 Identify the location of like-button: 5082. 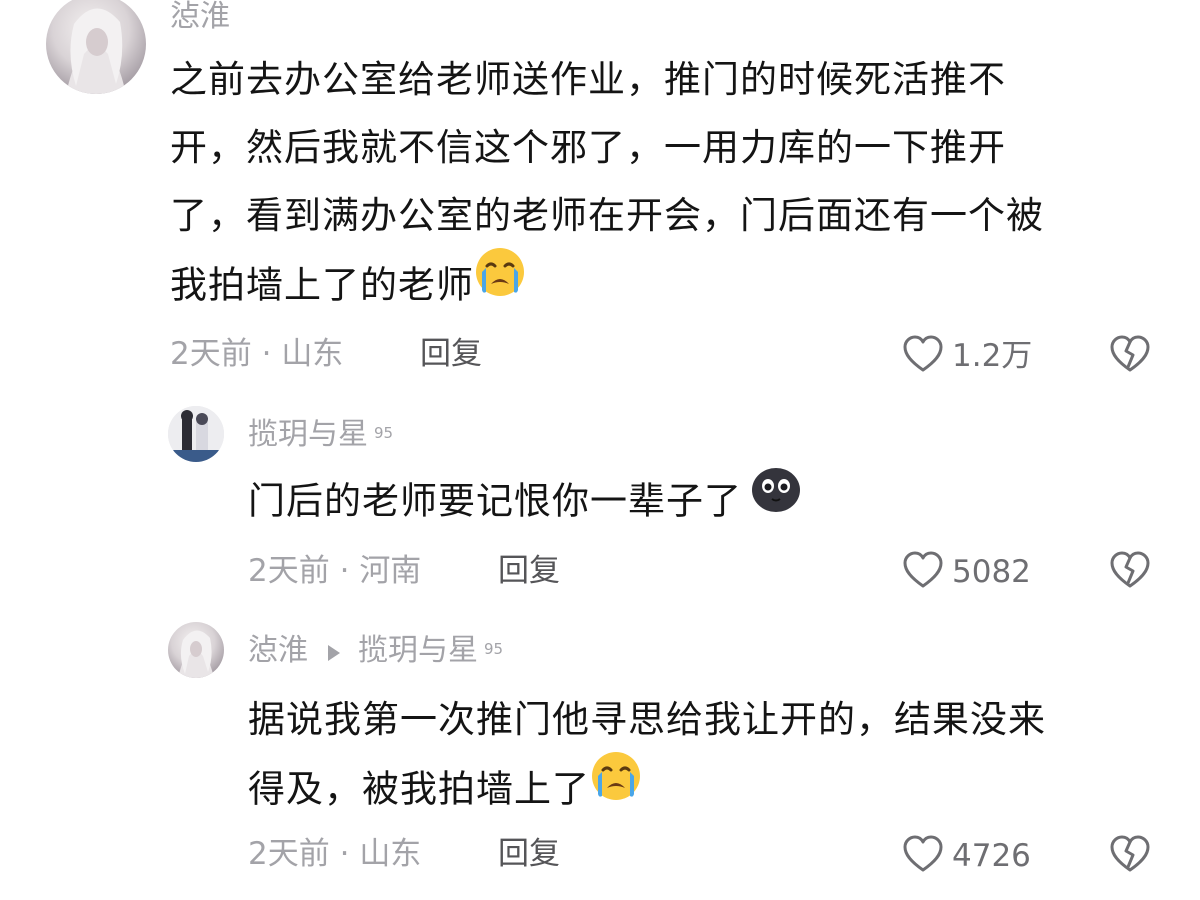
(966, 572).